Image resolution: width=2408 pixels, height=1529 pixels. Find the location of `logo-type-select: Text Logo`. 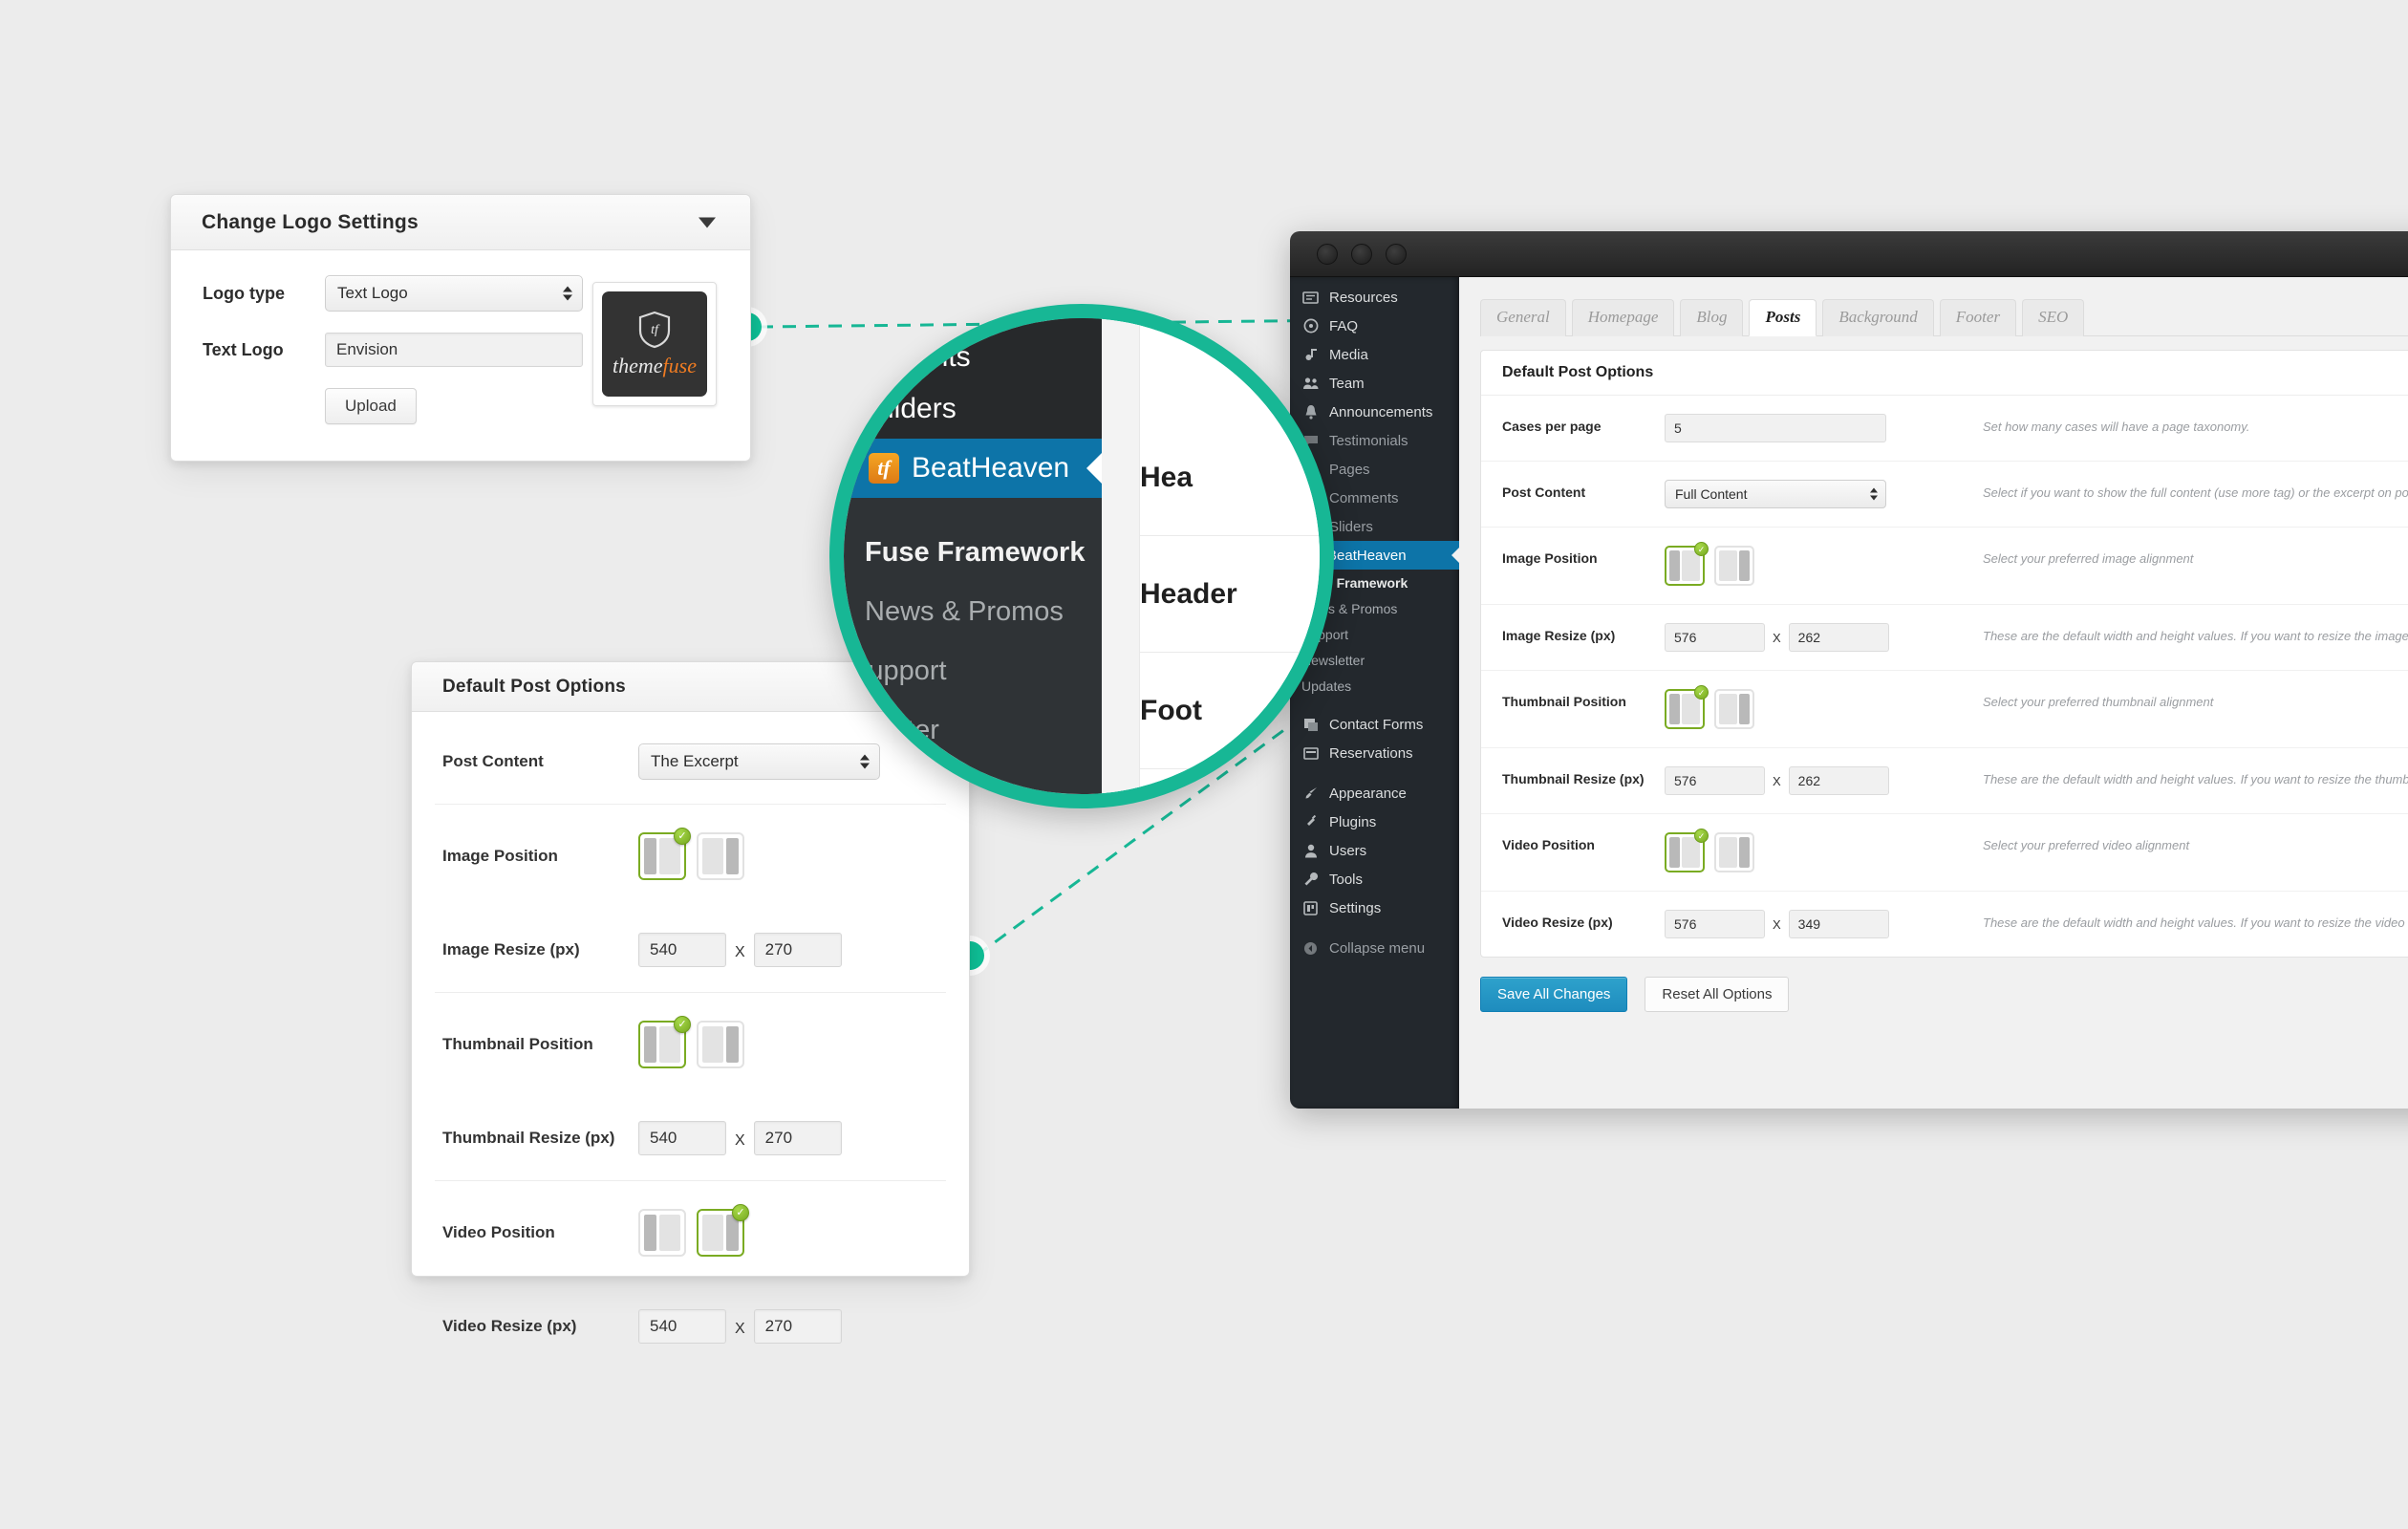

logo-type-select: Text Logo is located at coordinates (454, 293).